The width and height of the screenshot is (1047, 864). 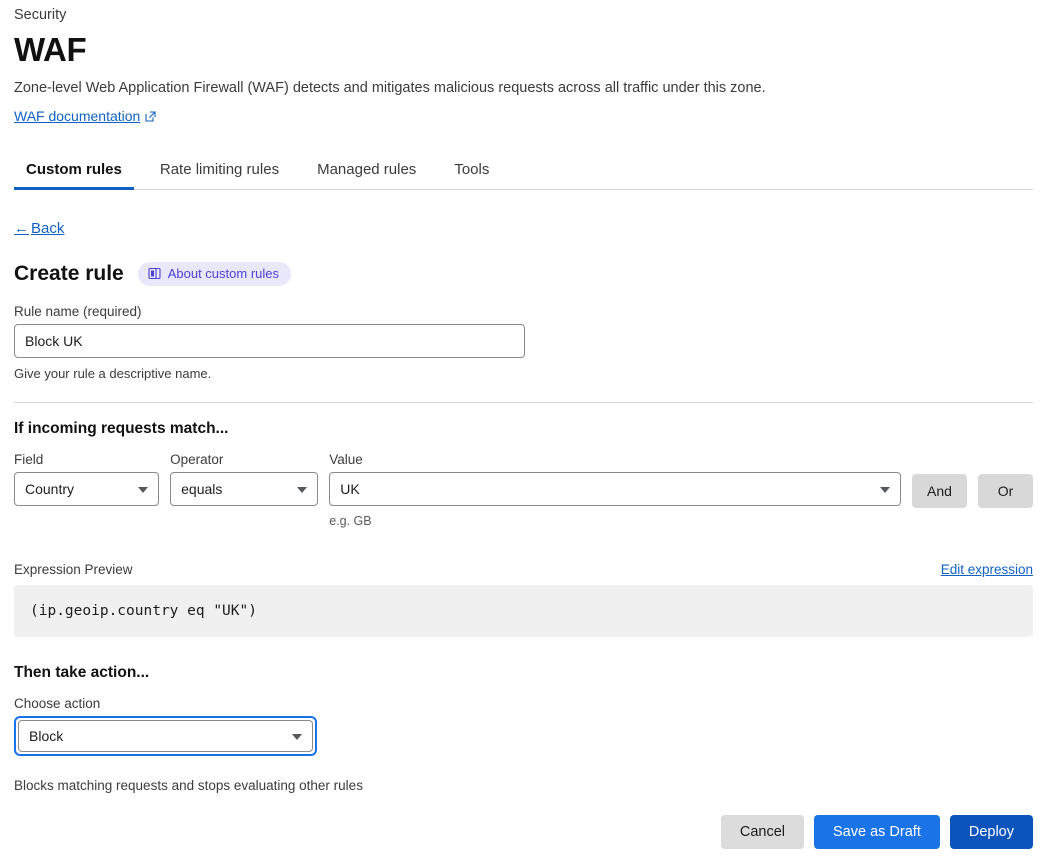 What do you see at coordinates (991, 832) in the screenshot?
I see `deploy-button: Deploy` at bounding box center [991, 832].